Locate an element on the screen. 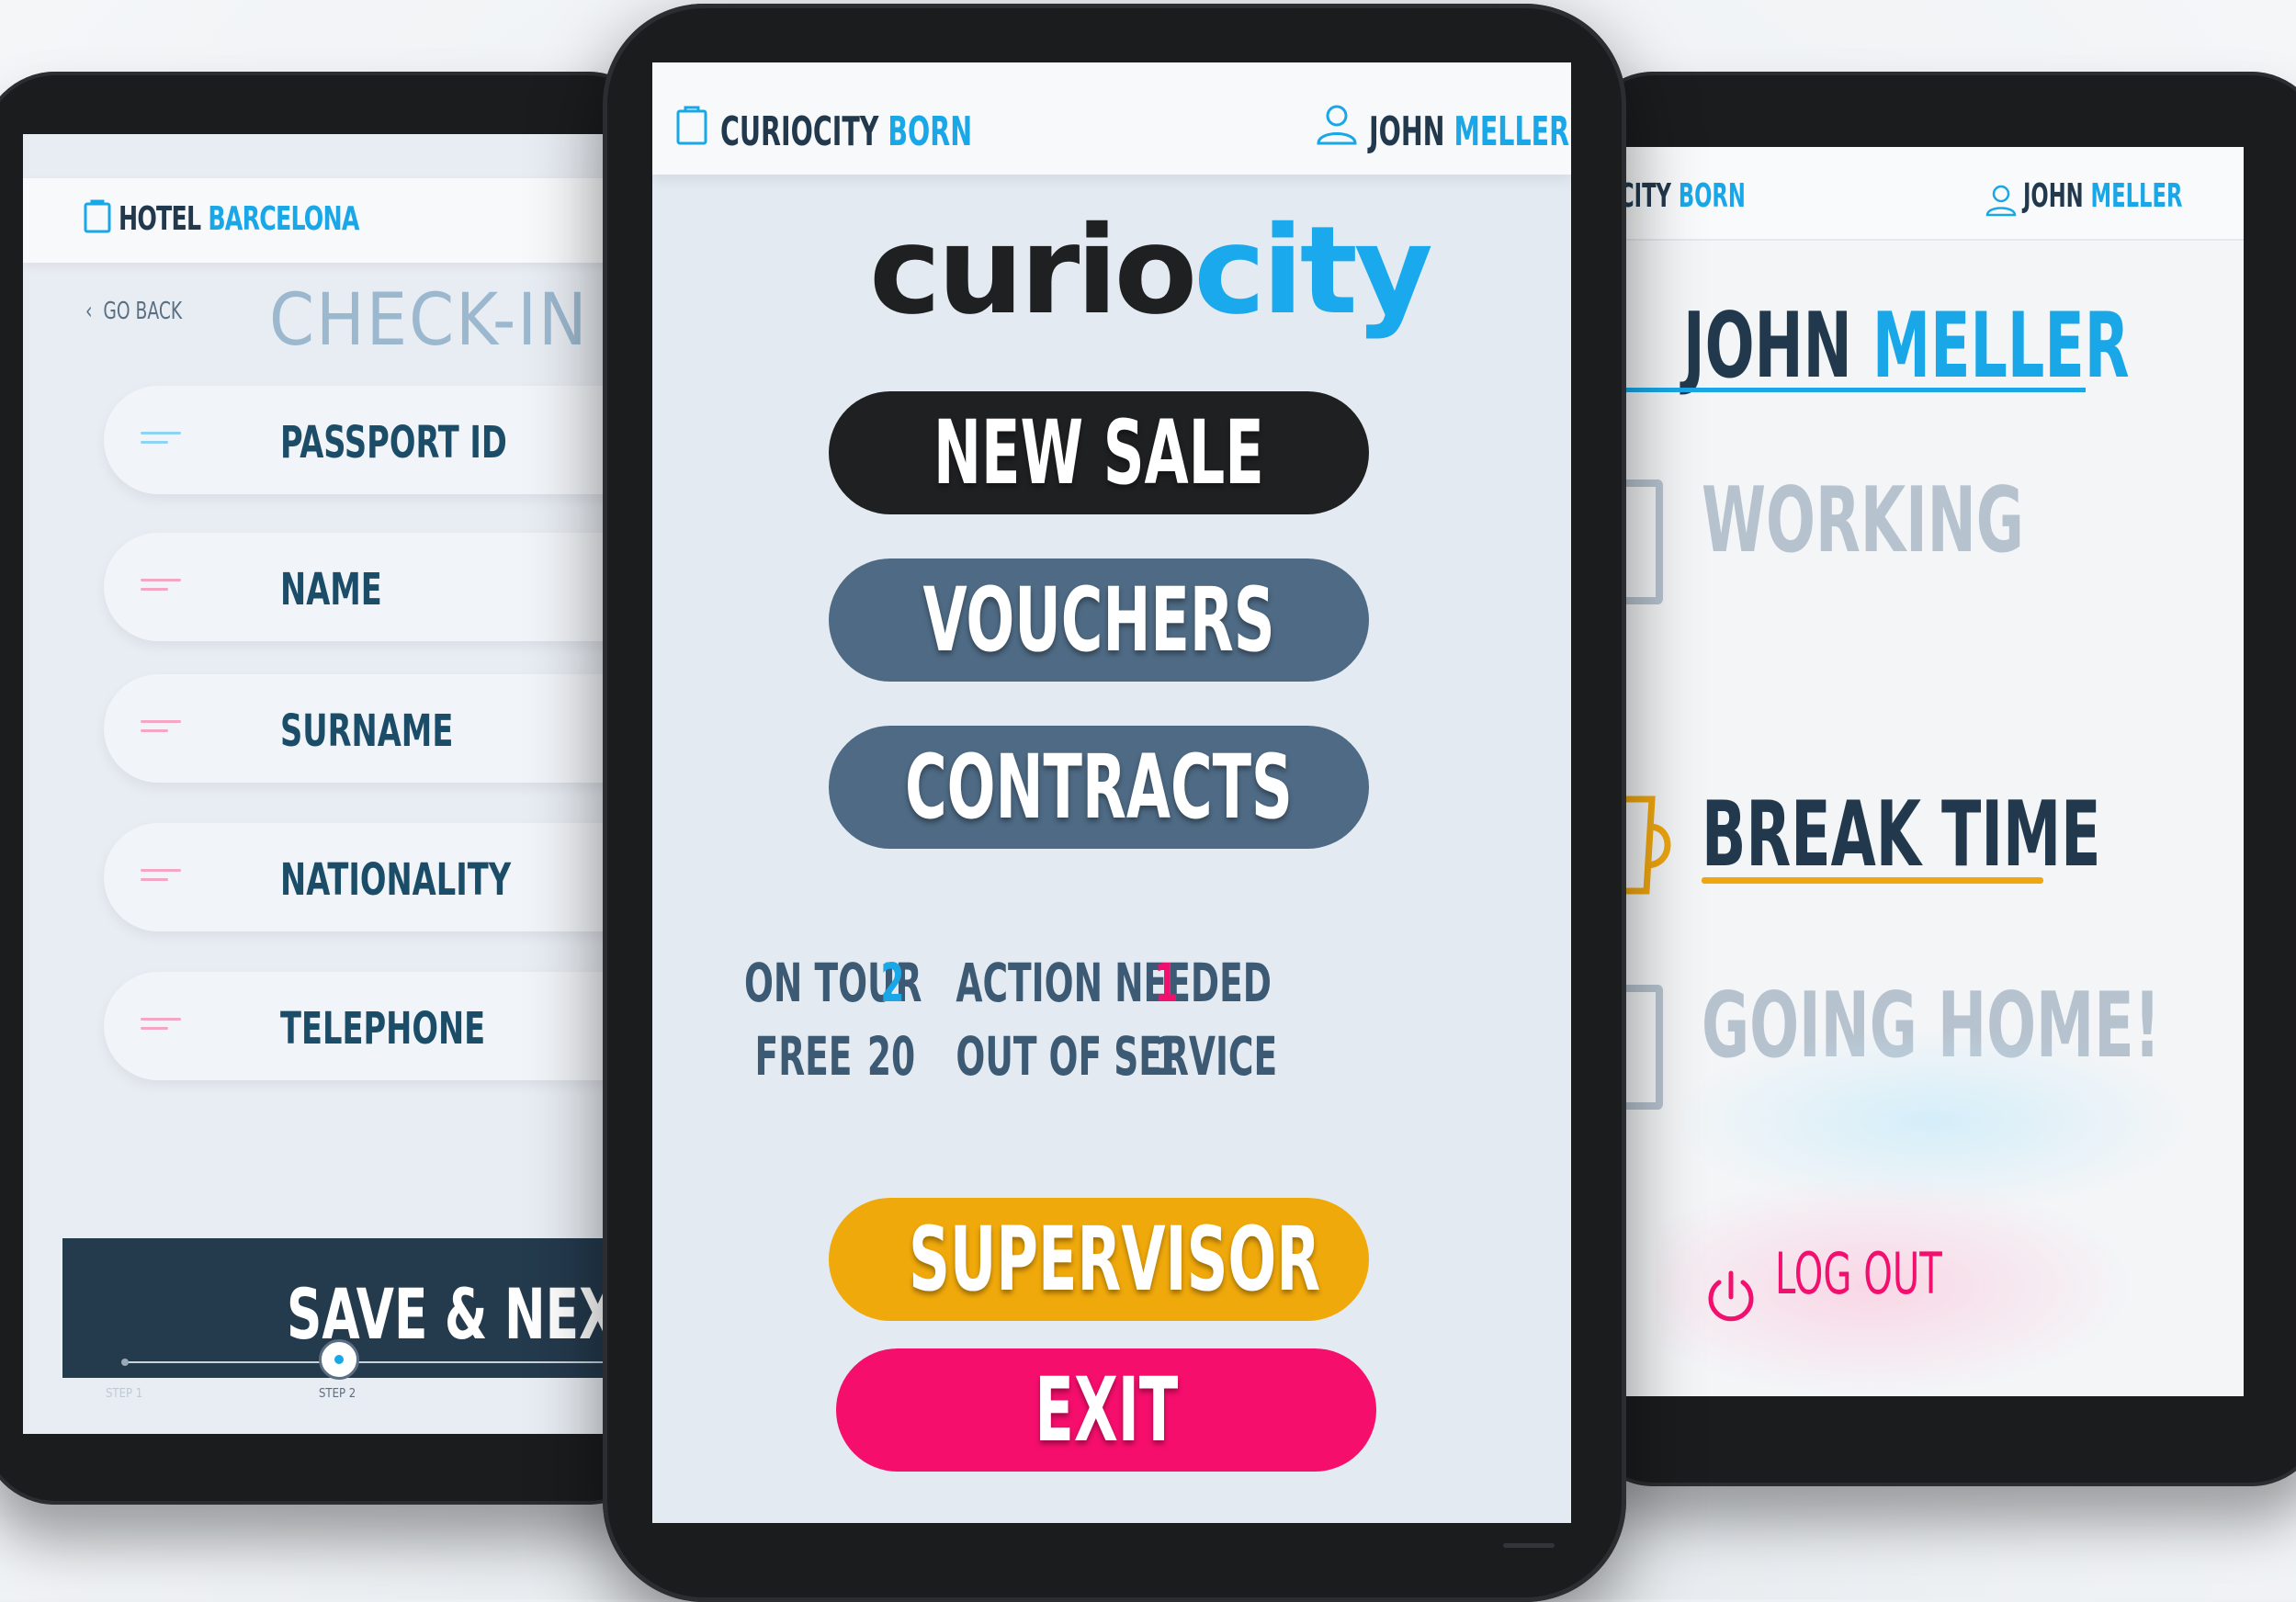  exit-button: EXIT is located at coordinates (1106, 1410).